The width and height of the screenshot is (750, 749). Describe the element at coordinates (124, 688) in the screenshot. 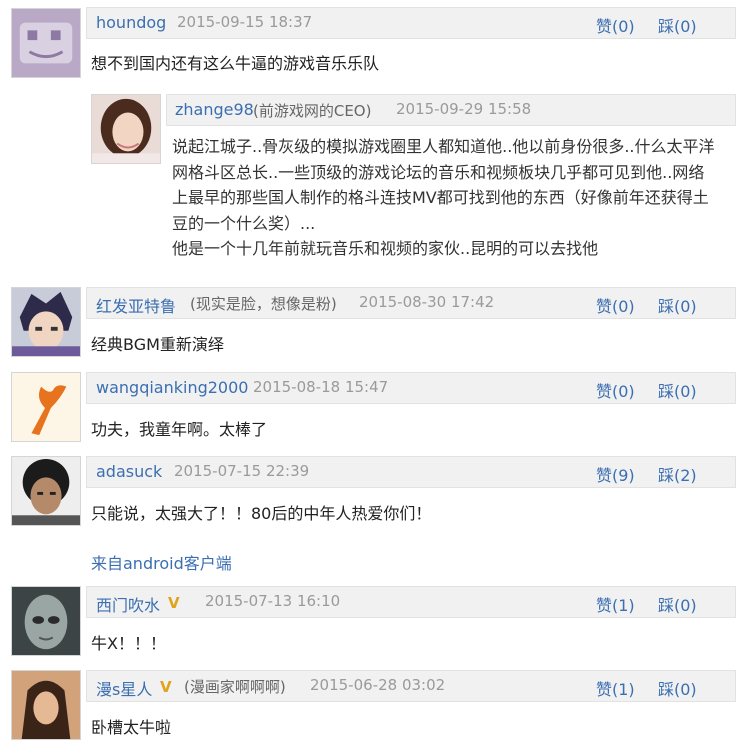

I see `username: 漫s星人` at that location.